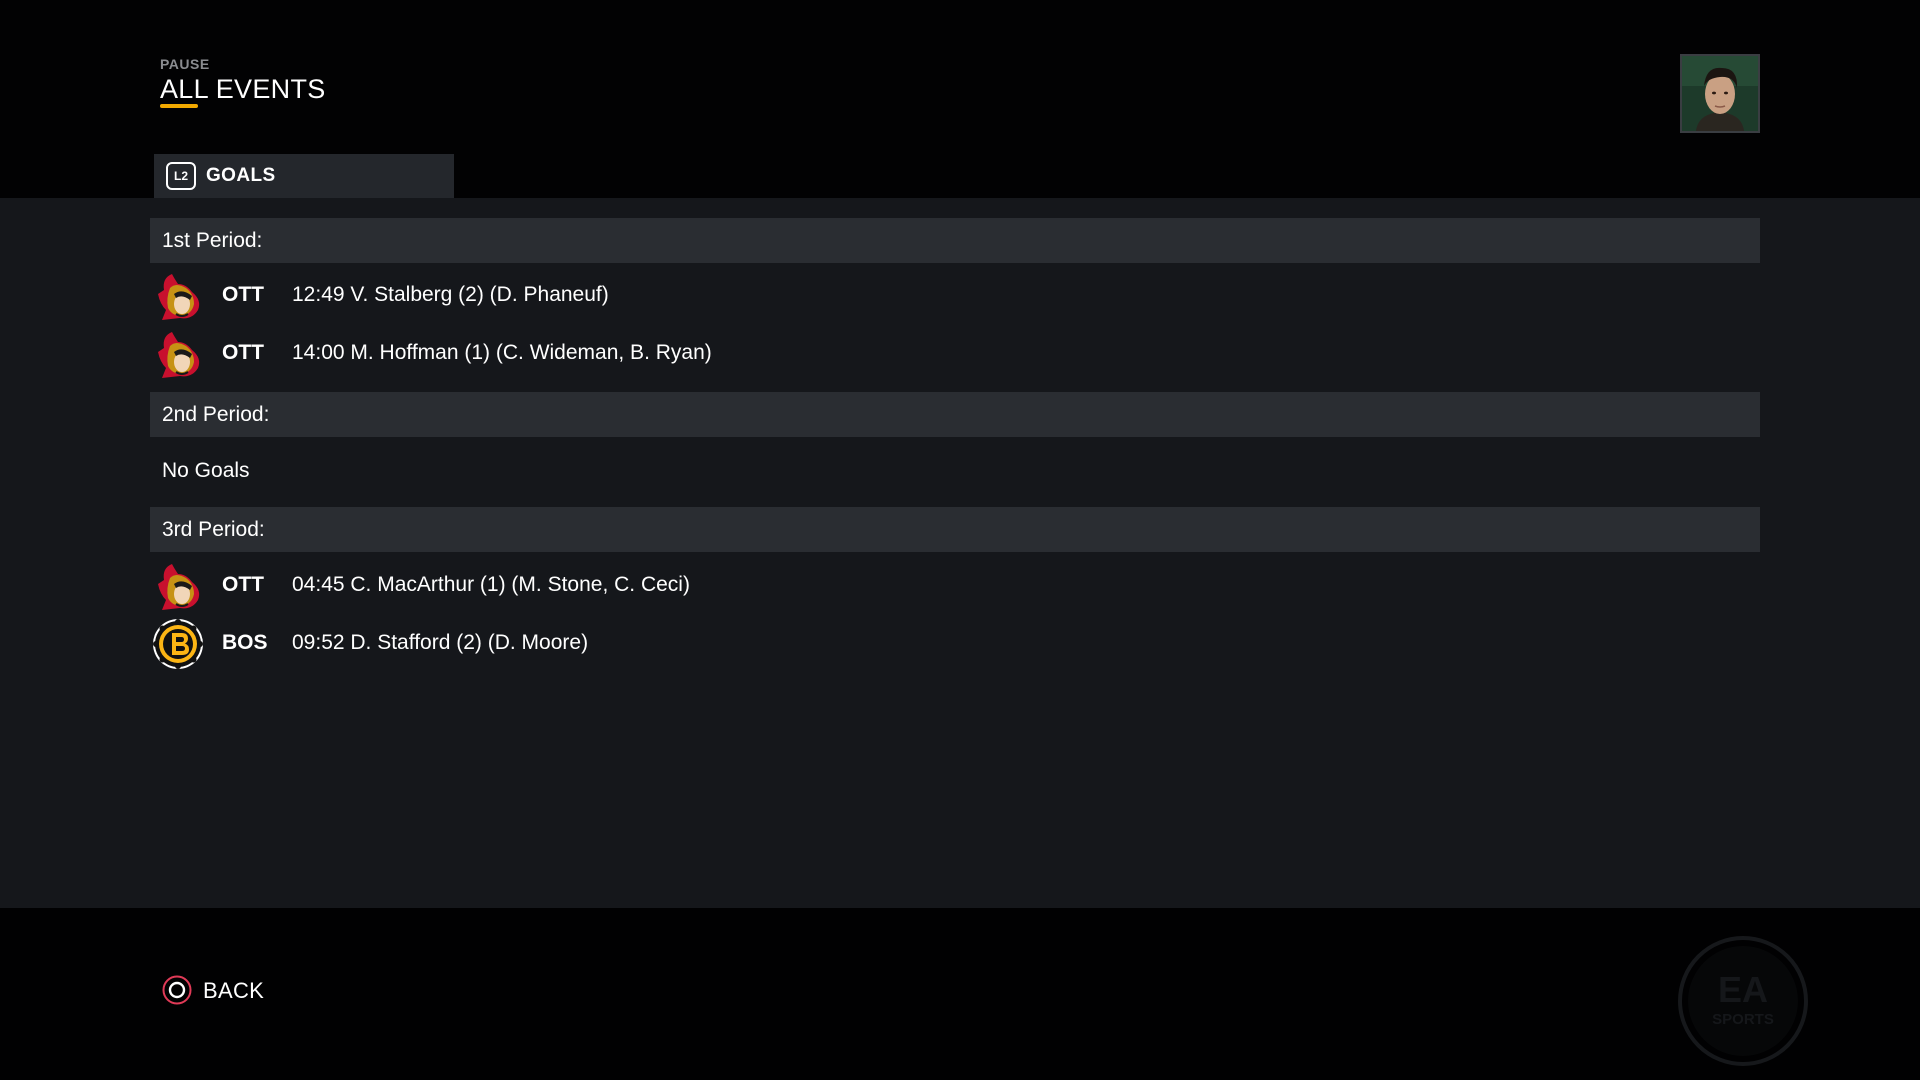 The height and width of the screenshot is (1080, 1920). I want to click on breadcrumb: PAUSE, so click(185, 64).